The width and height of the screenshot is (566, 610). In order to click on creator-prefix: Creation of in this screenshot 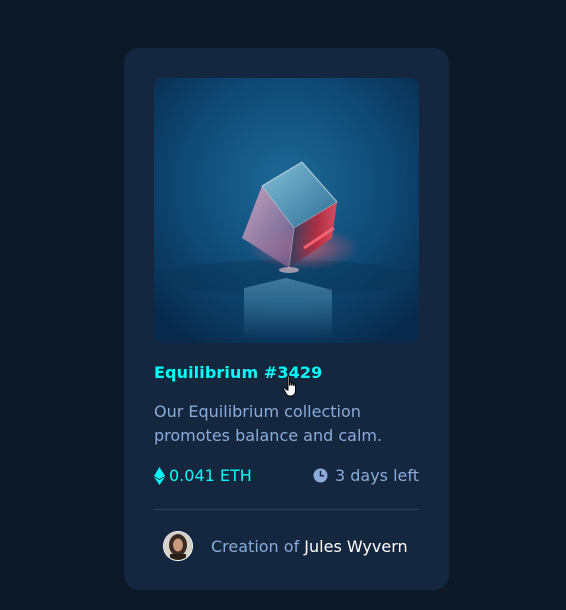, I will do `click(258, 546)`.